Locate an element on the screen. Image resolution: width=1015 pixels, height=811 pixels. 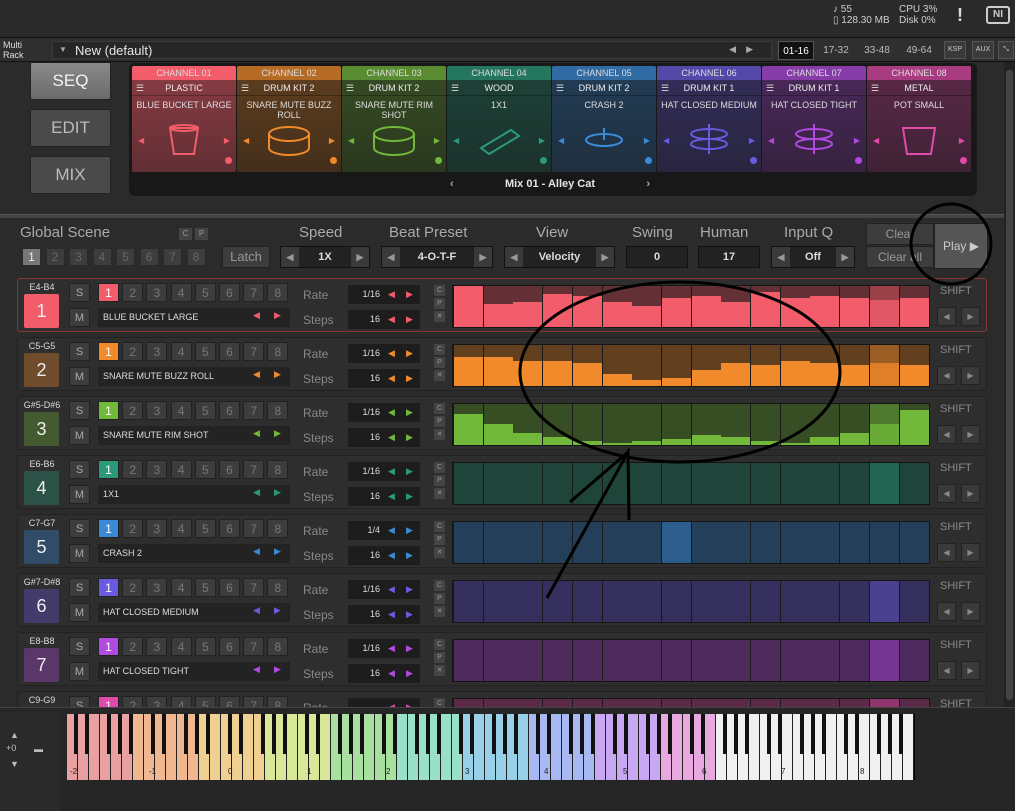
sound-prev-icon: ◀ is located at coordinates (256, 315).